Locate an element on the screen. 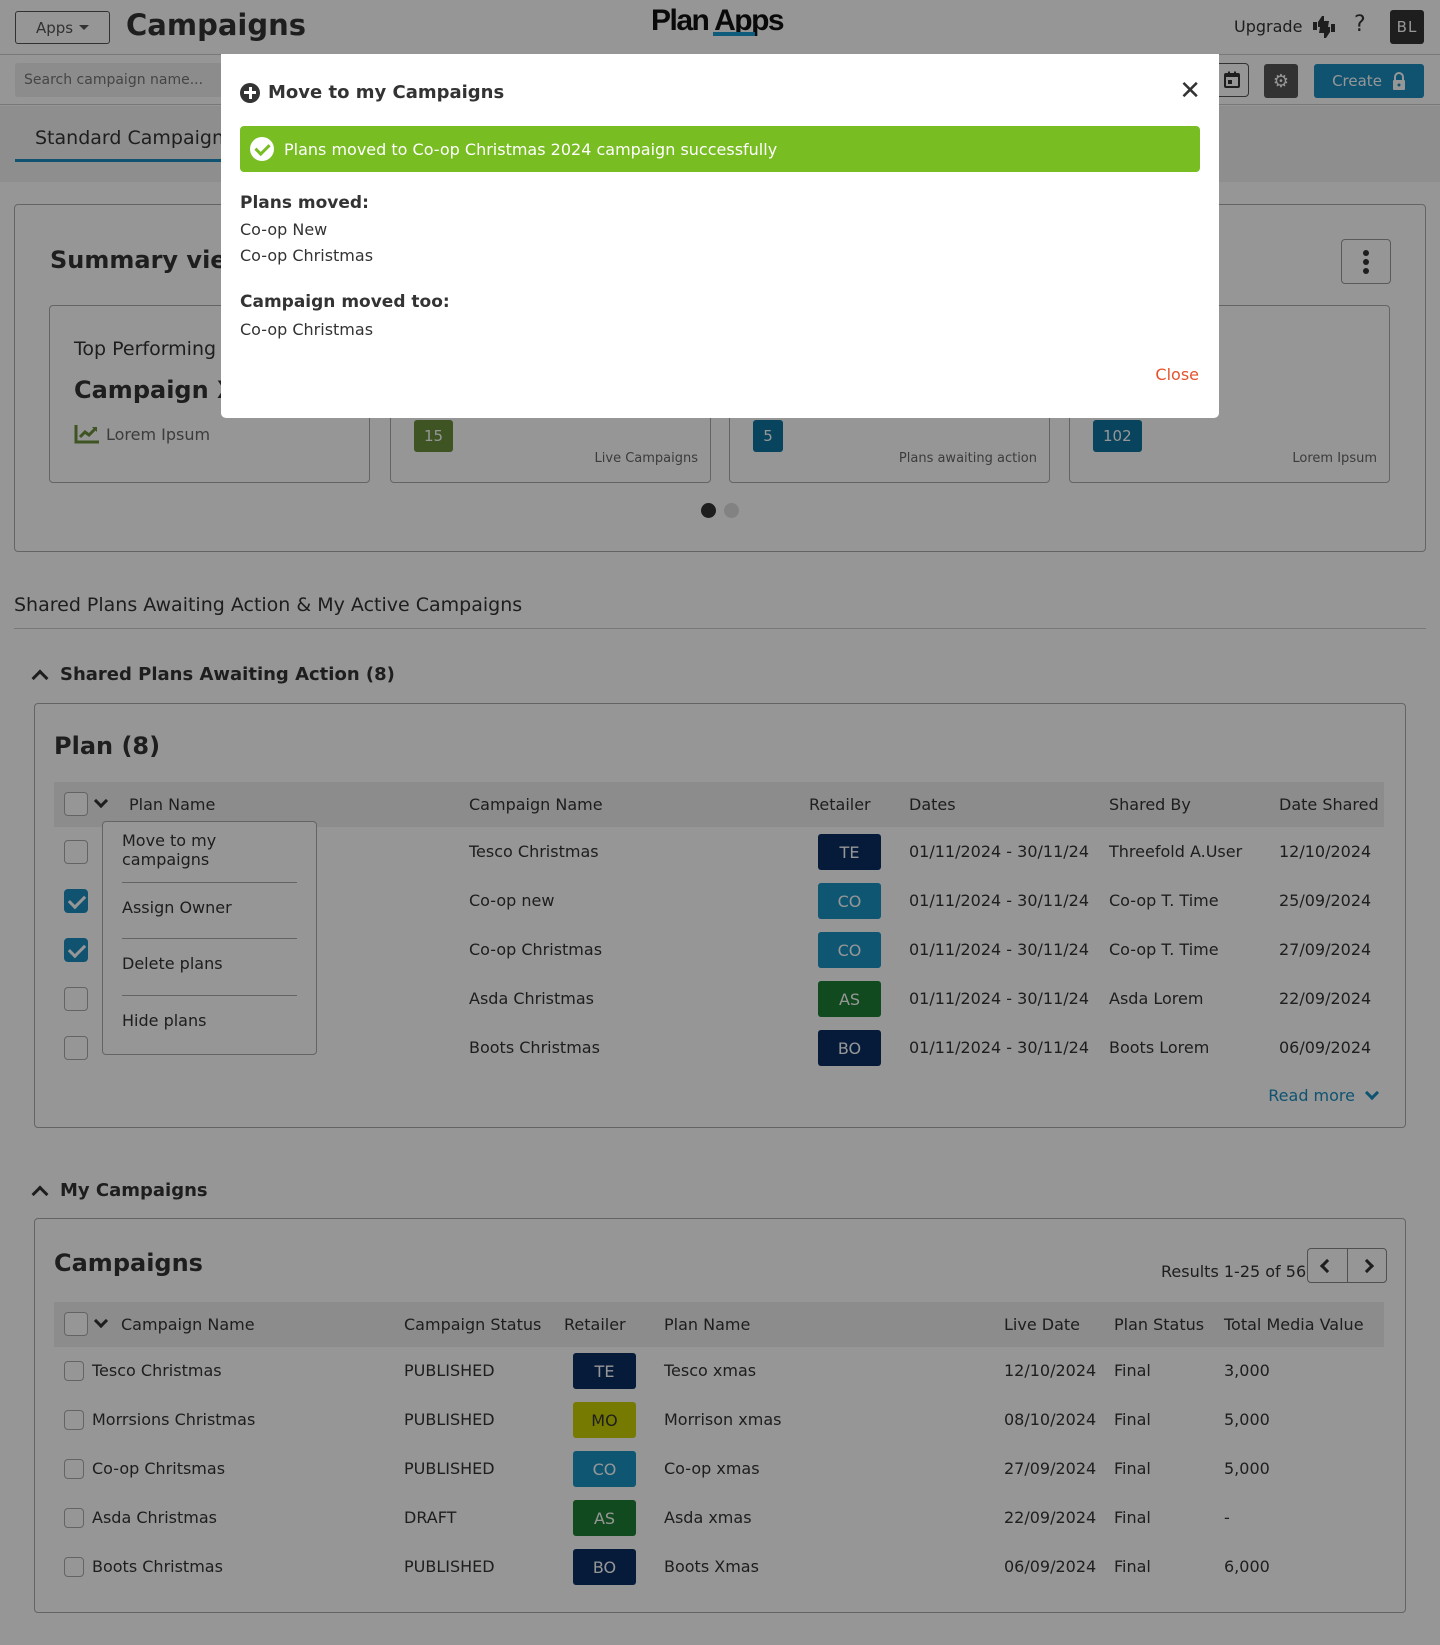 The image size is (1440, 1645). close-icon: ✕ is located at coordinates (1190, 91).